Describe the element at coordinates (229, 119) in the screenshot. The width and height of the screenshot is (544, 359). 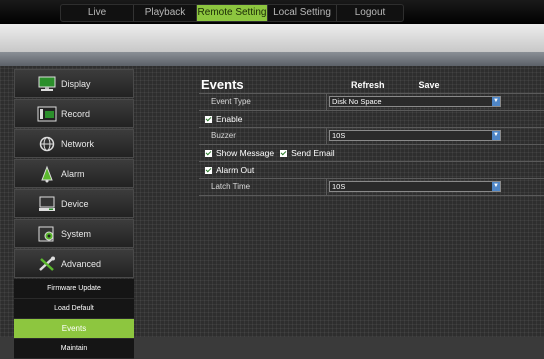
I see `enable-label: Enable` at that location.